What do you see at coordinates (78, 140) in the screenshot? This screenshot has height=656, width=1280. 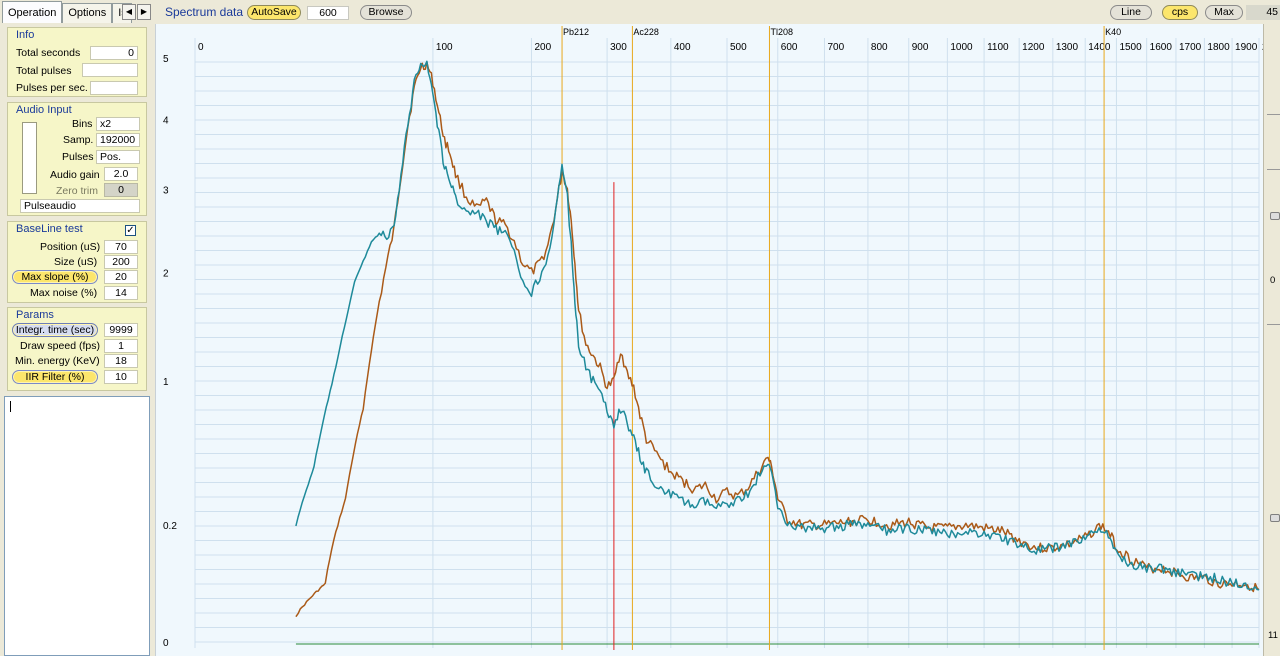 I see `samp-label: Samp.` at bounding box center [78, 140].